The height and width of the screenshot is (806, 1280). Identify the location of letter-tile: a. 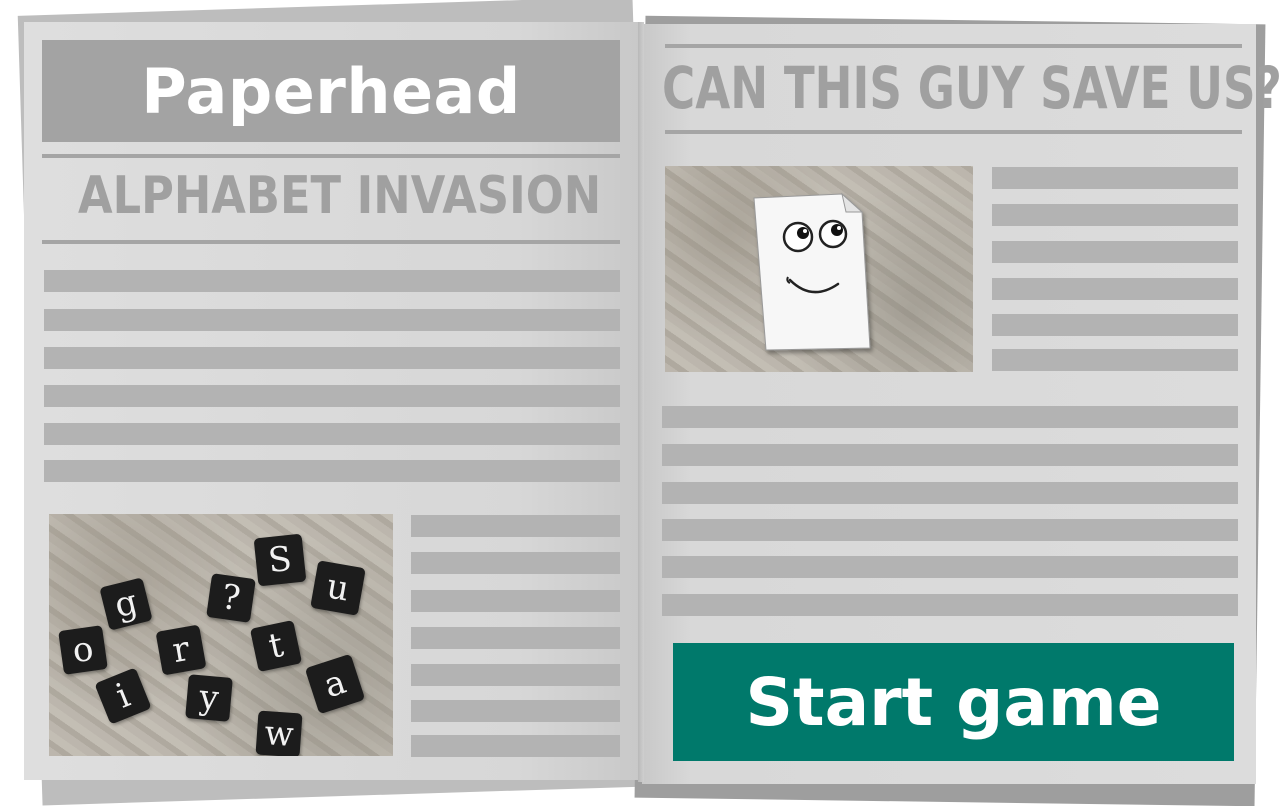
(335, 684).